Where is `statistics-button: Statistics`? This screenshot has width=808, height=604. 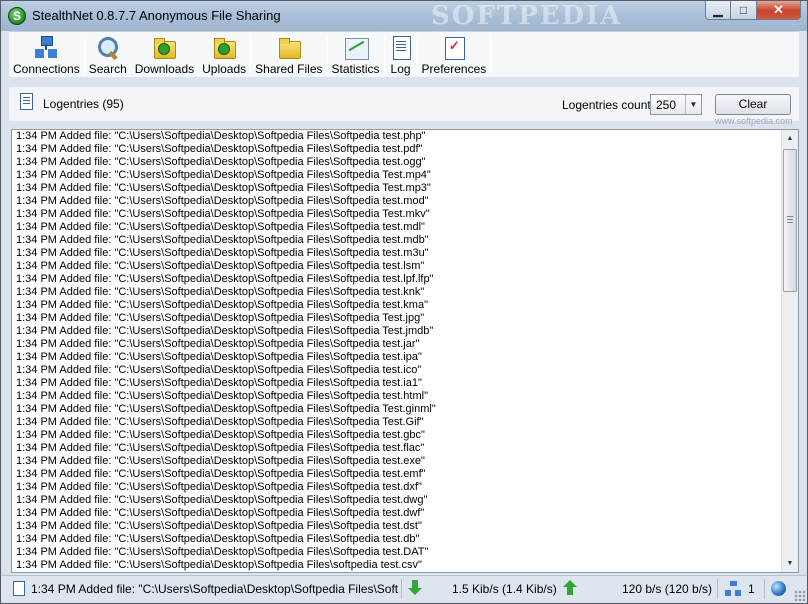
statistics-button: Statistics is located at coordinates (356, 54).